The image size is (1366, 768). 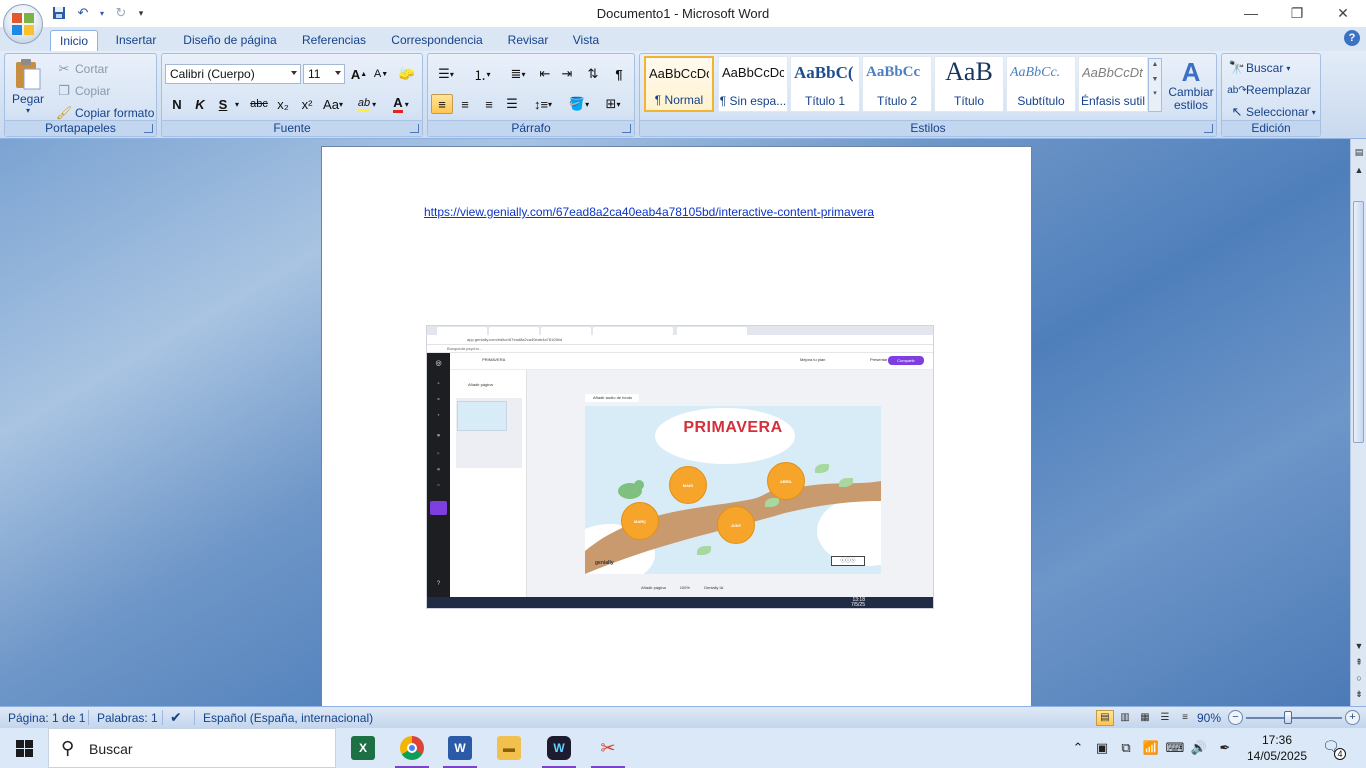 What do you see at coordinates (381, 74) in the screenshot?
I see `shrink-font-button: A ▼` at bounding box center [381, 74].